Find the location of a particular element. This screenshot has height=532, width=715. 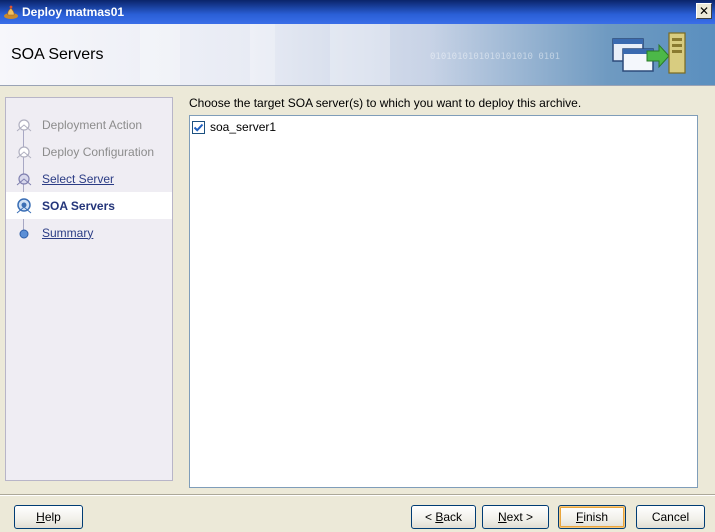

server-label: soa_server1 is located at coordinates (243, 127).